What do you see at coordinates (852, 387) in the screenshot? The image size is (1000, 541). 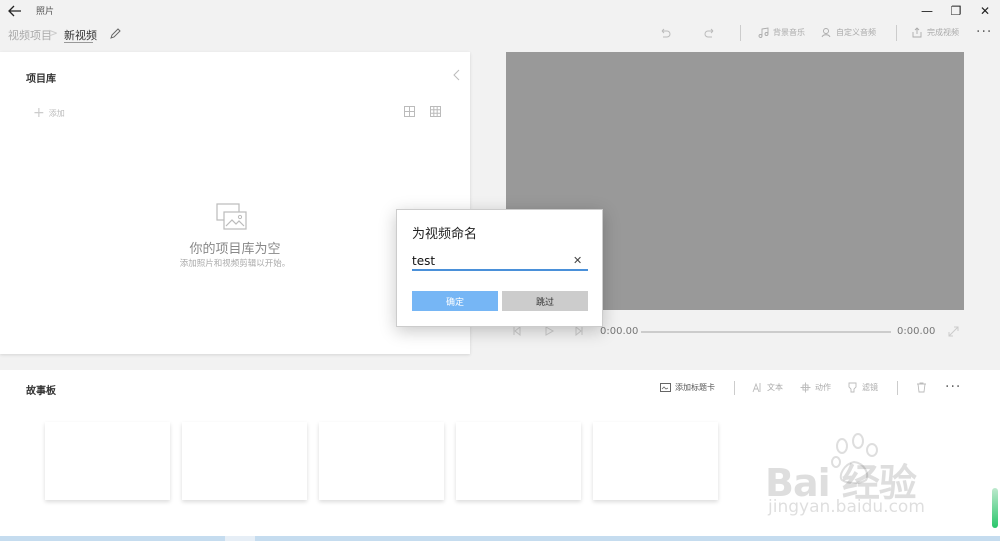 I see `filter-icon` at bounding box center [852, 387].